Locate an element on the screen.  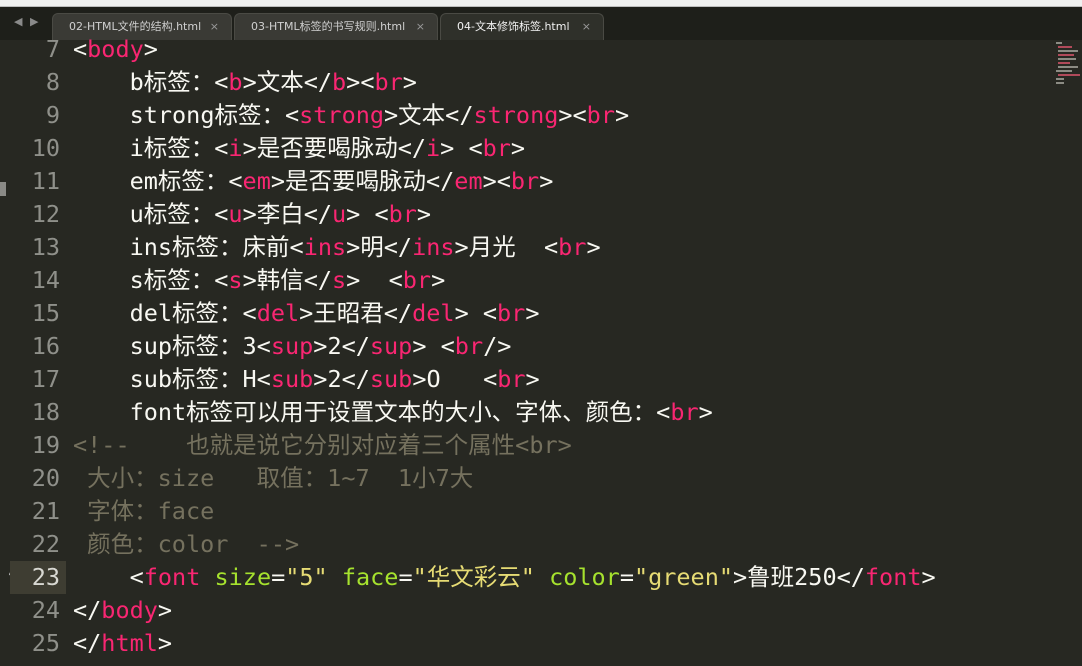
code-line: 25 </html> is located at coordinates (541, 643).